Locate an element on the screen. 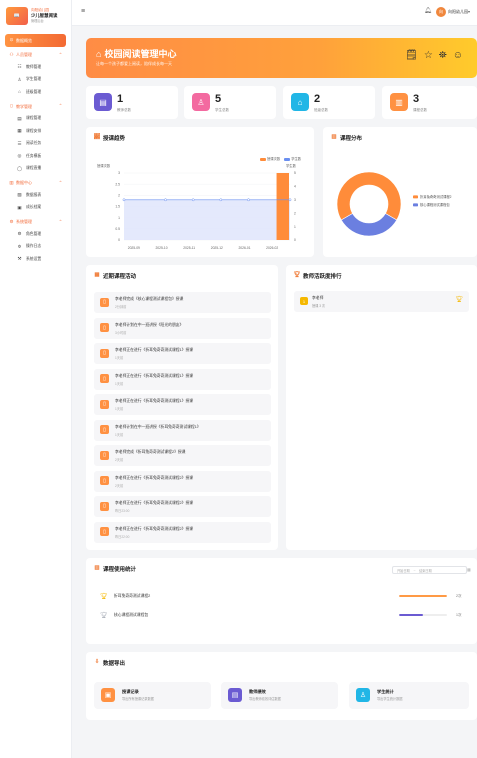  export-records-button: ▣ 授课记录 导出所有授课记录数据 is located at coordinates (152, 695).